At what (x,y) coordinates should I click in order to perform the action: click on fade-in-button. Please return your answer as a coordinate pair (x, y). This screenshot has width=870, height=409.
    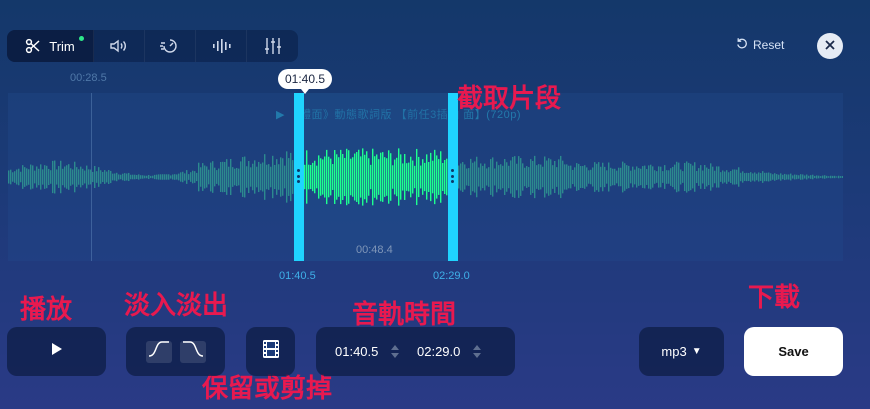
    Looking at the image, I should click on (158, 351).